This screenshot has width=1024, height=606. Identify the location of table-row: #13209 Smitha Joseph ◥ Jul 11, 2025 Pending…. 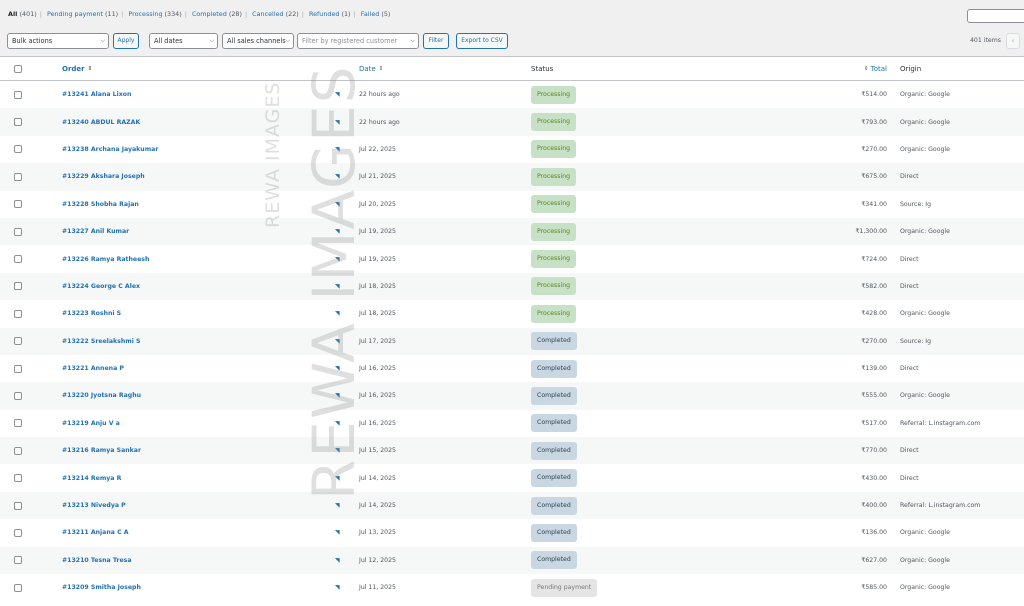
(512, 587).